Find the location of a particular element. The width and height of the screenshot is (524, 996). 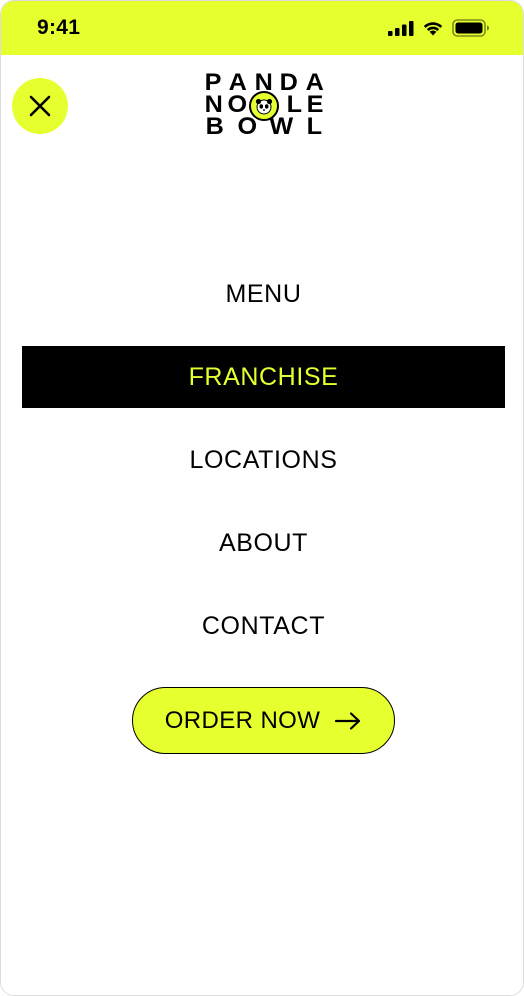

wifi-icon is located at coordinates (433, 29).